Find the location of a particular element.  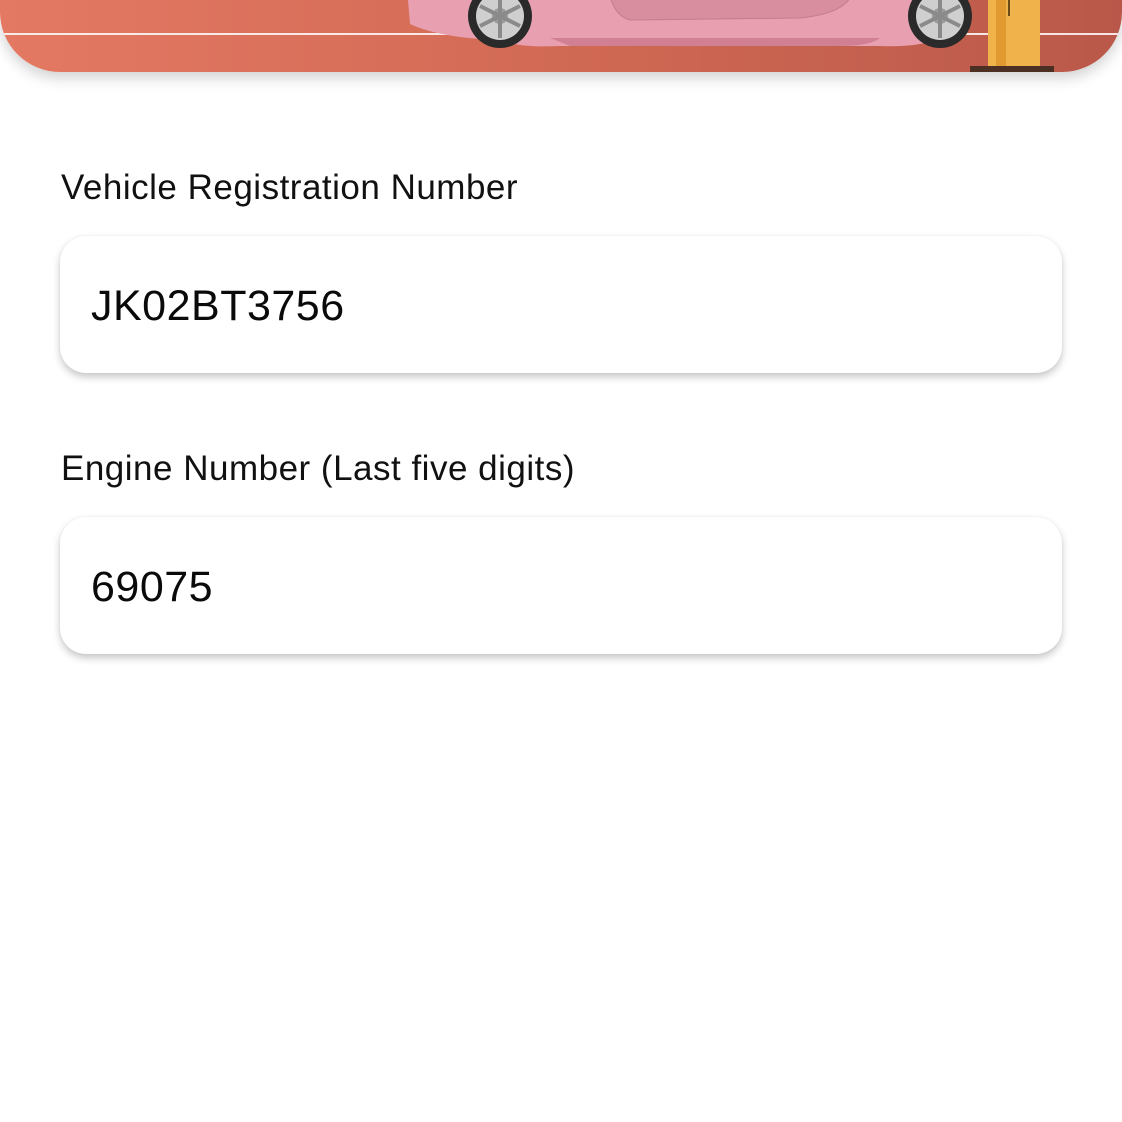

registration-number-value: JK02BT3756 is located at coordinates (218, 306).